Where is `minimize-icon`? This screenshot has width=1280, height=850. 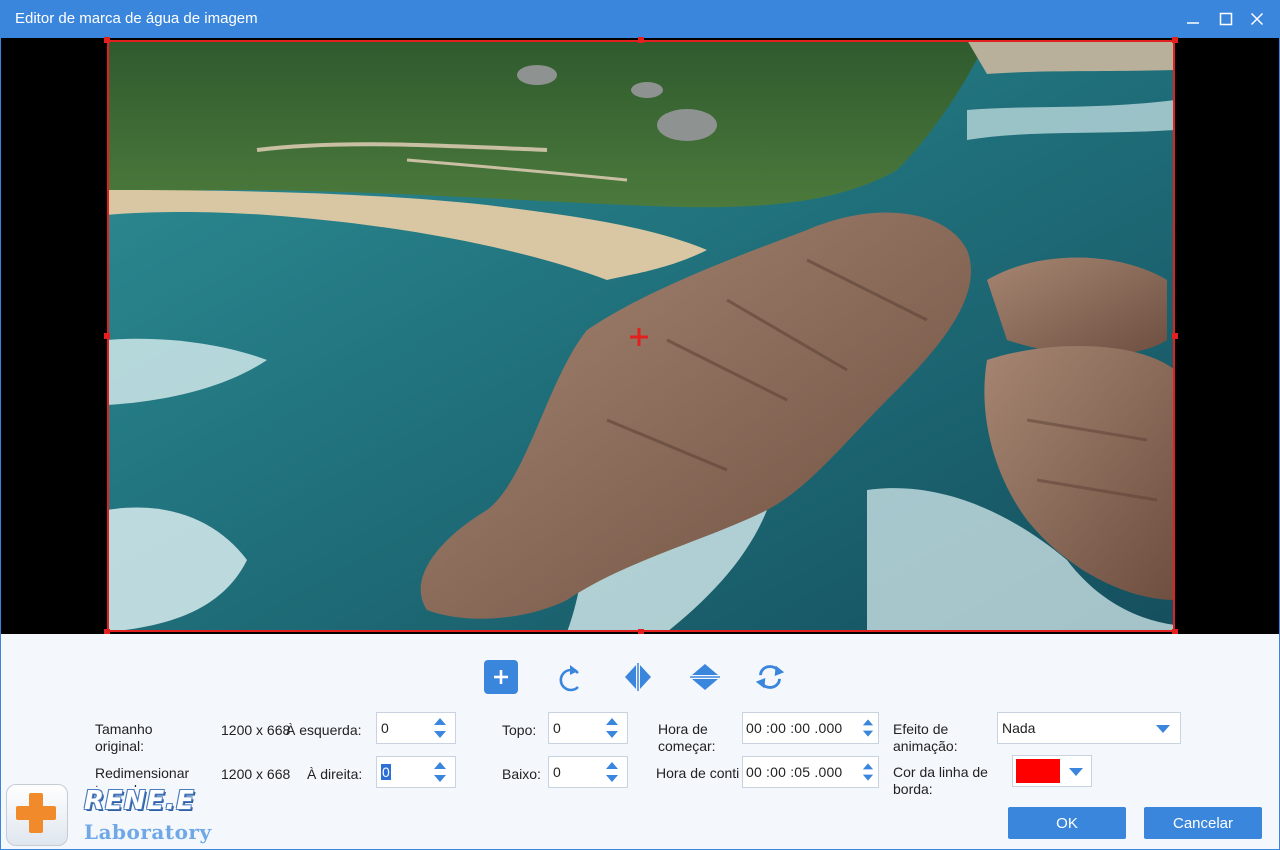
minimize-icon is located at coordinates (1193, 19).